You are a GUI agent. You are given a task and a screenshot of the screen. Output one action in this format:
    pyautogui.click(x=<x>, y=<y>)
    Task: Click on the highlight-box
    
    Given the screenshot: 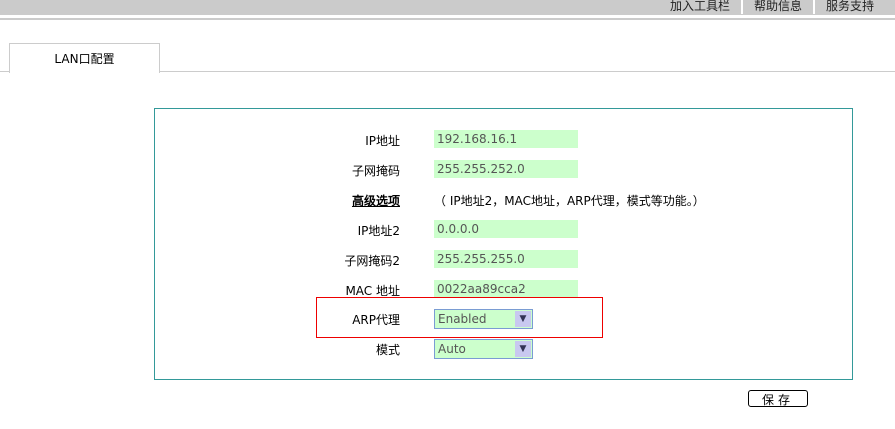 What is the action you would take?
    pyautogui.click(x=459, y=317)
    